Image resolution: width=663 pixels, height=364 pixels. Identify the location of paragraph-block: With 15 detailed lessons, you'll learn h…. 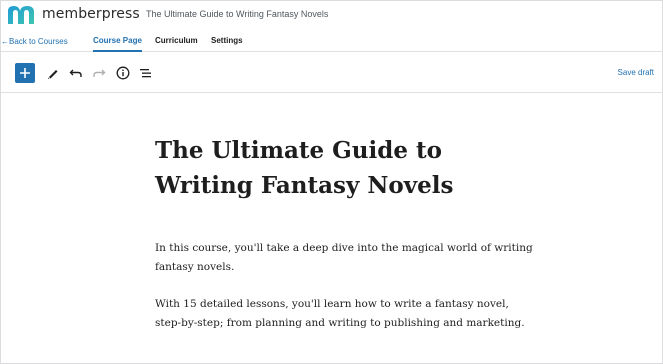
(345, 314).